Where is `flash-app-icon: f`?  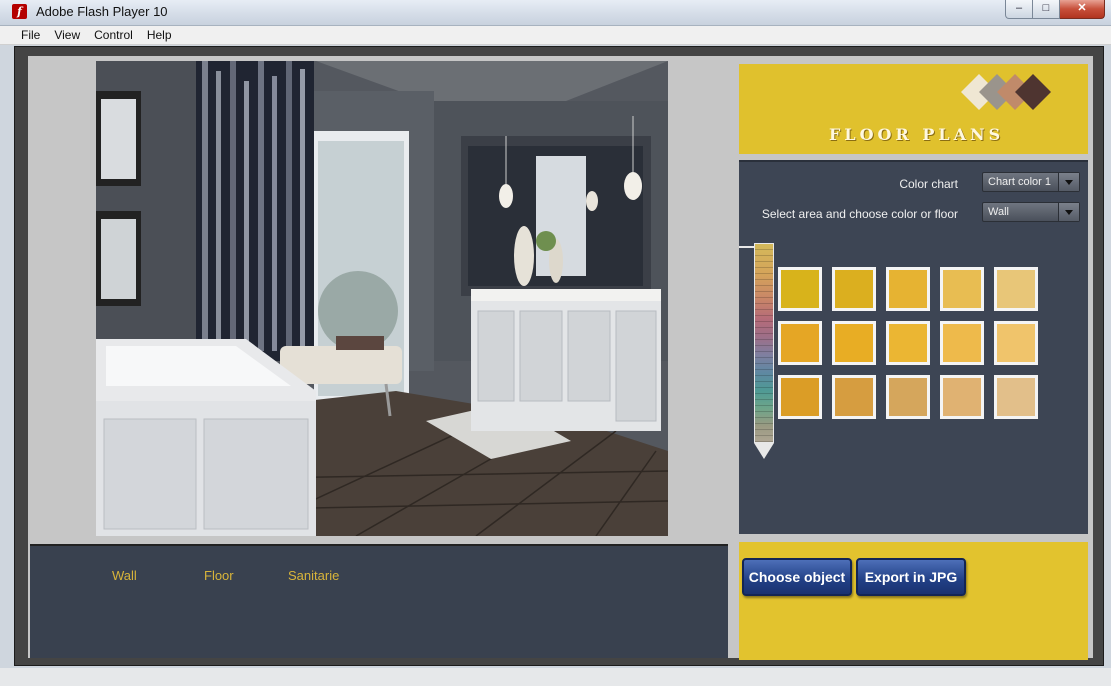 flash-app-icon: f is located at coordinates (19, 11).